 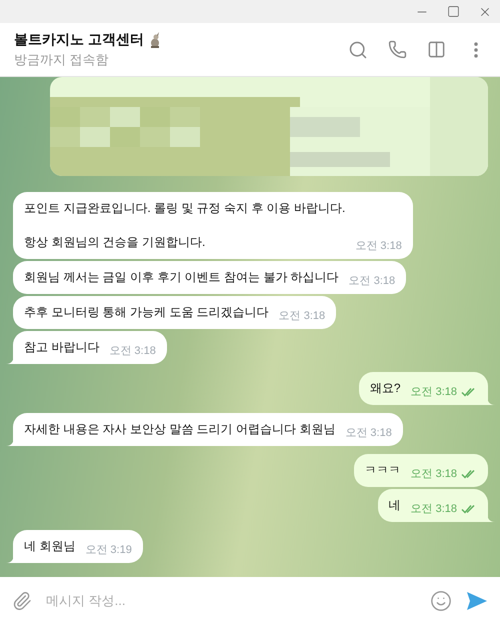 What do you see at coordinates (146, 312) in the screenshot?
I see `message-text: 추후 모니터링 통해 가능케 도움 드리겠습니다` at bounding box center [146, 312].